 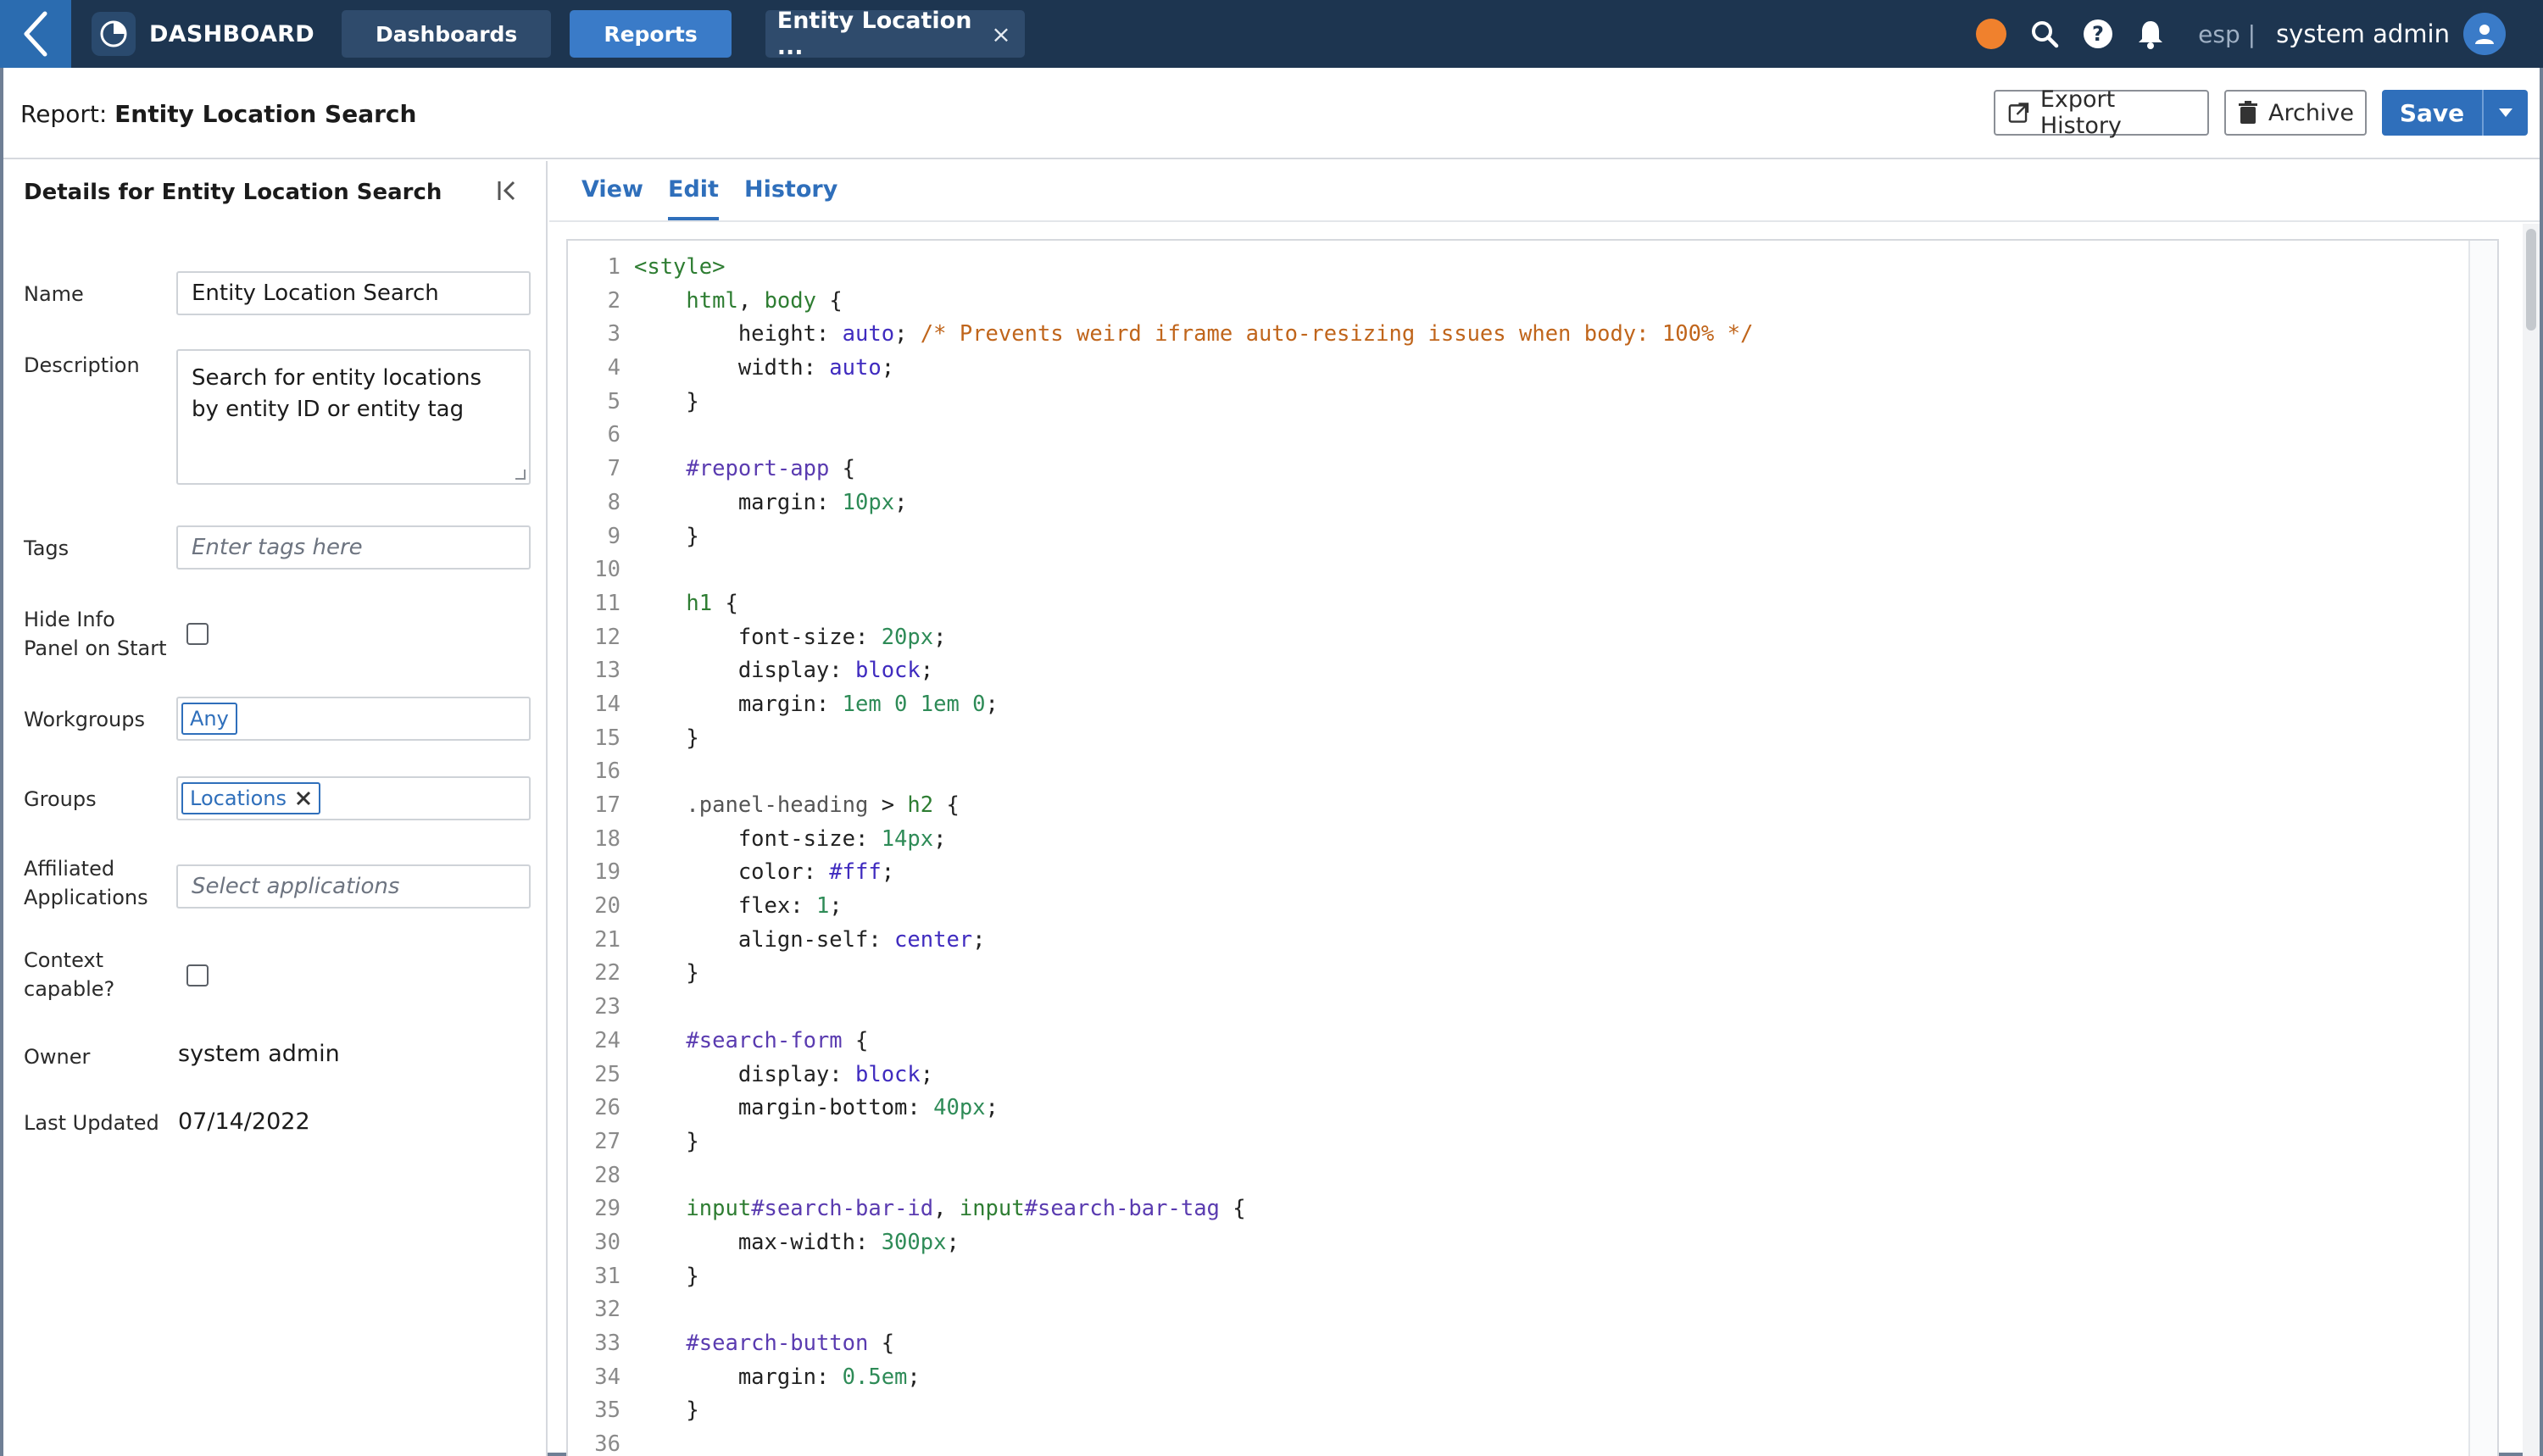 What do you see at coordinates (790, 838) in the screenshot?
I see `code-text: font-size: 14px;` at bounding box center [790, 838].